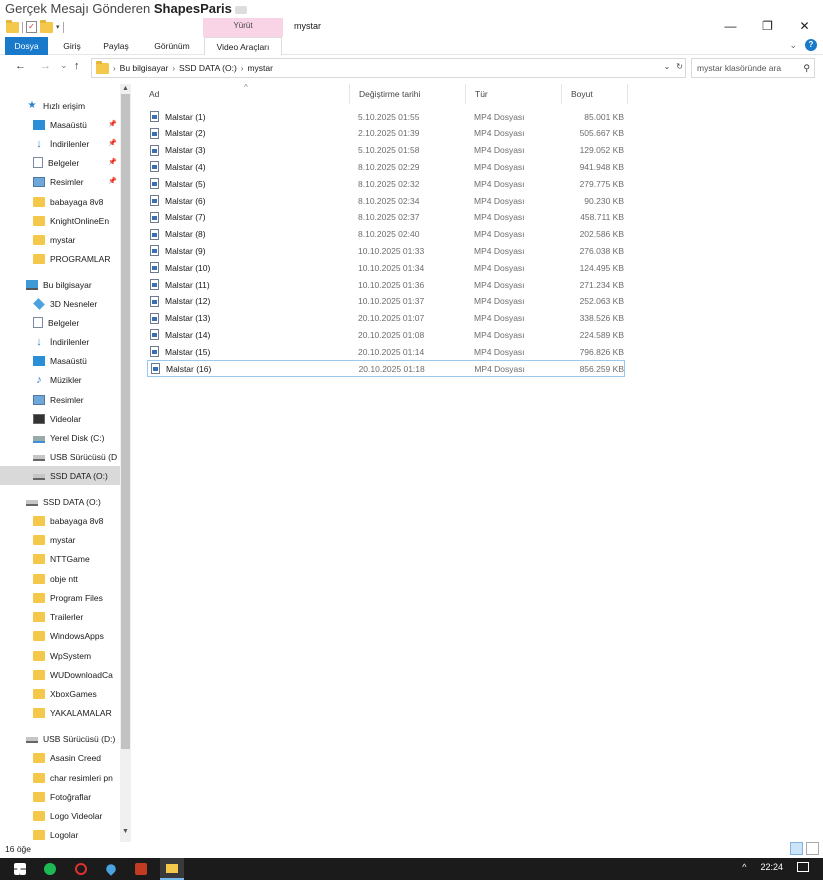 This screenshot has width=823, height=880. I want to click on sidebar-item: YAKALAMALAR, so click(60, 712).